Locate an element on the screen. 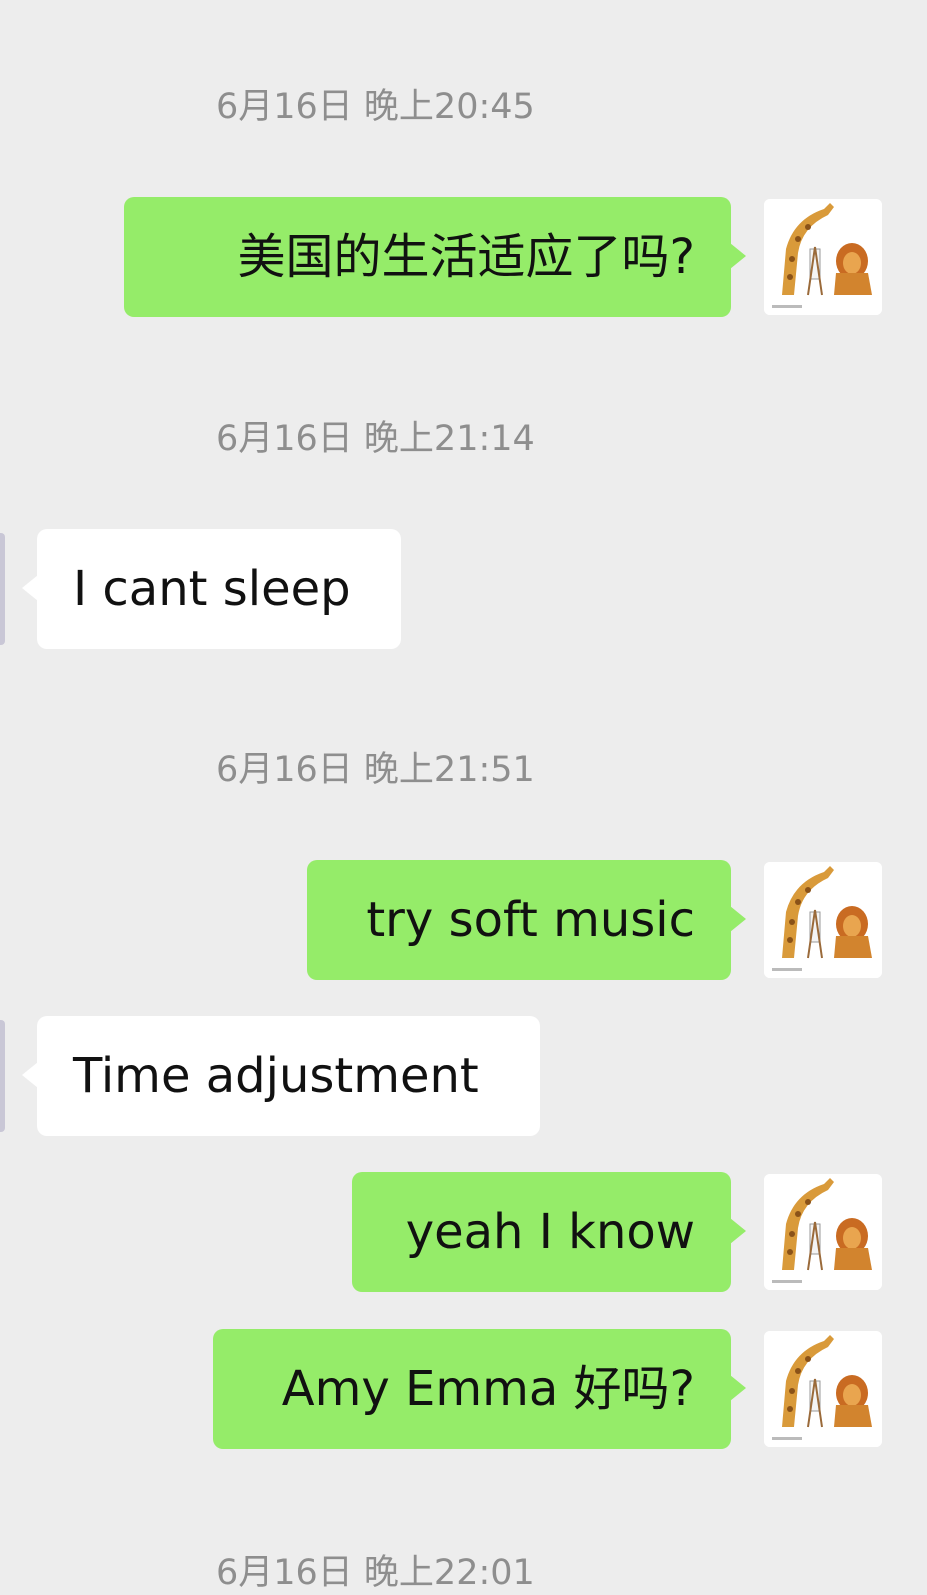 This screenshot has height=1595, width=927. message-text: Amy Emma 好吗? is located at coordinates (488, 1389).